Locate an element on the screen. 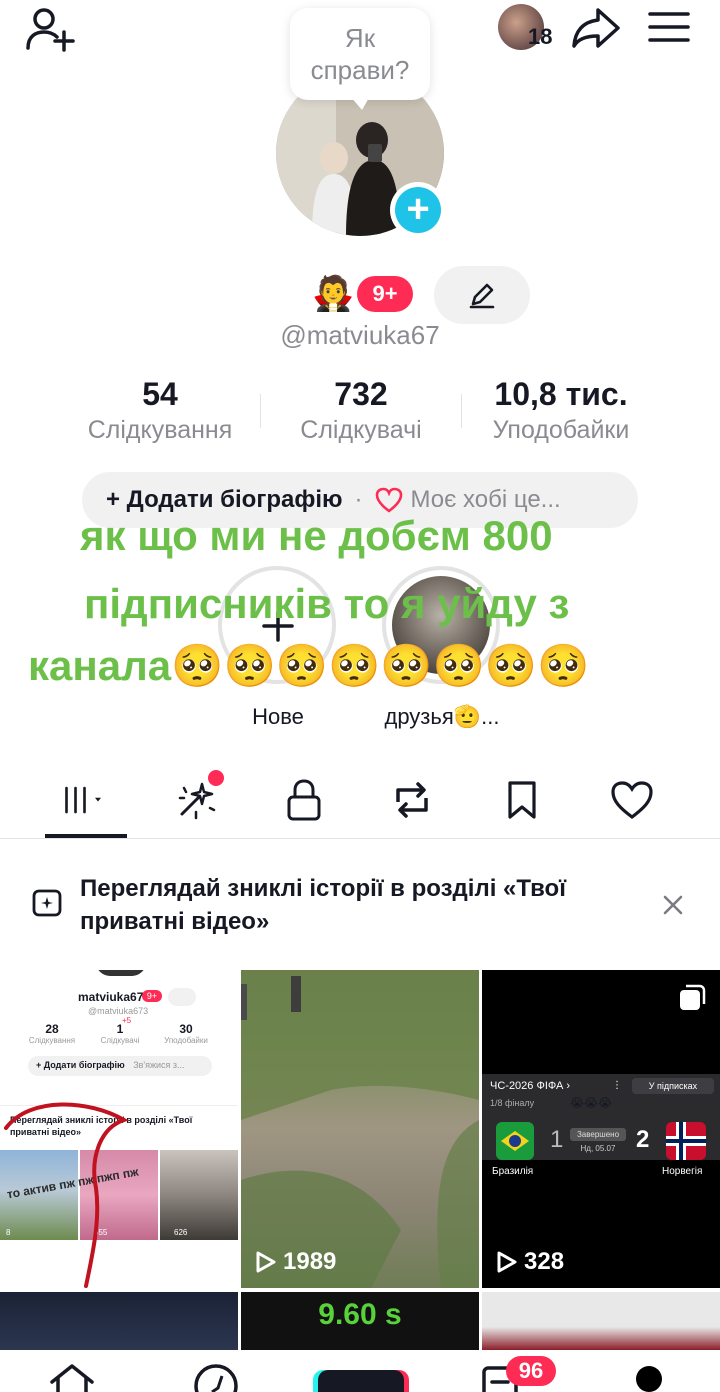 This screenshot has width=720, height=1392. video-thumbnail-5: 9.60 s is located at coordinates (360, 1321).